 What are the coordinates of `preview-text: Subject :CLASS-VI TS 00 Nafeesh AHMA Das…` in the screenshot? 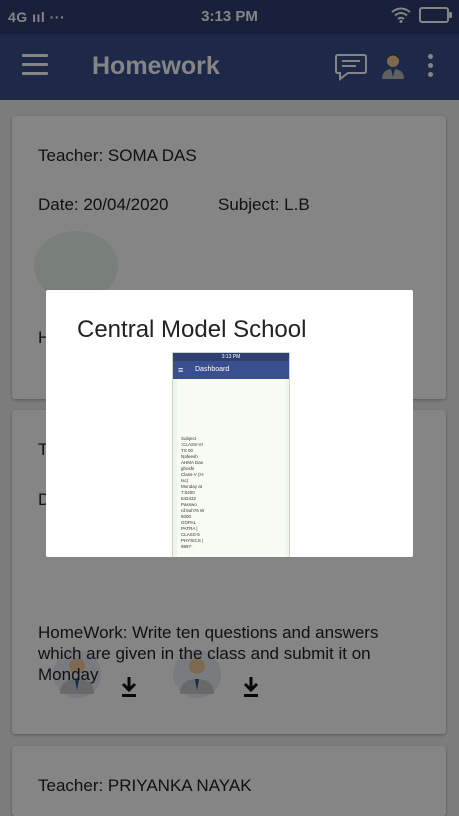 It's located at (193, 492).